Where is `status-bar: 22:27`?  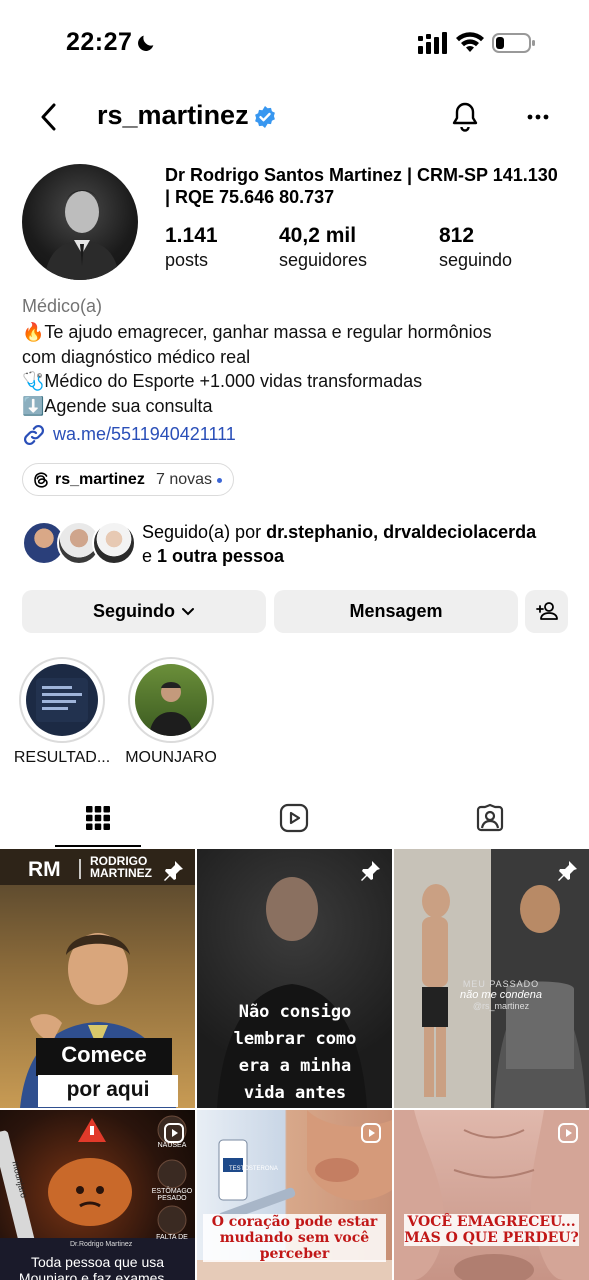
status-bar: 22:27 is located at coordinates (294, 44).